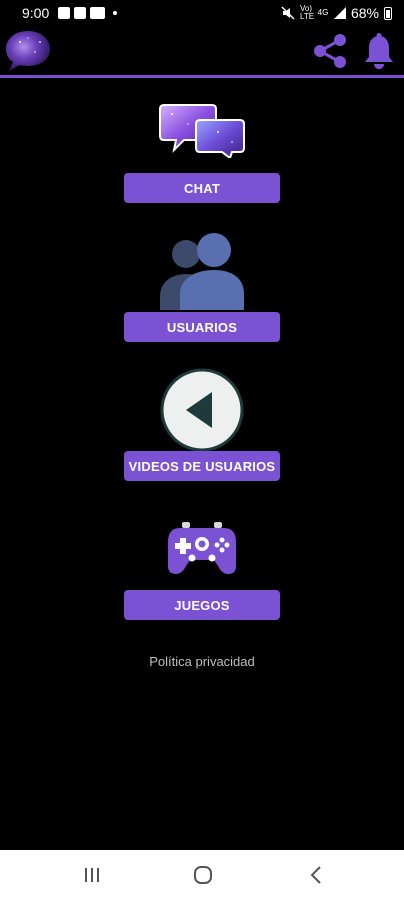 This screenshot has width=404, height=900. I want to click on header-divider, so click(202, 76).